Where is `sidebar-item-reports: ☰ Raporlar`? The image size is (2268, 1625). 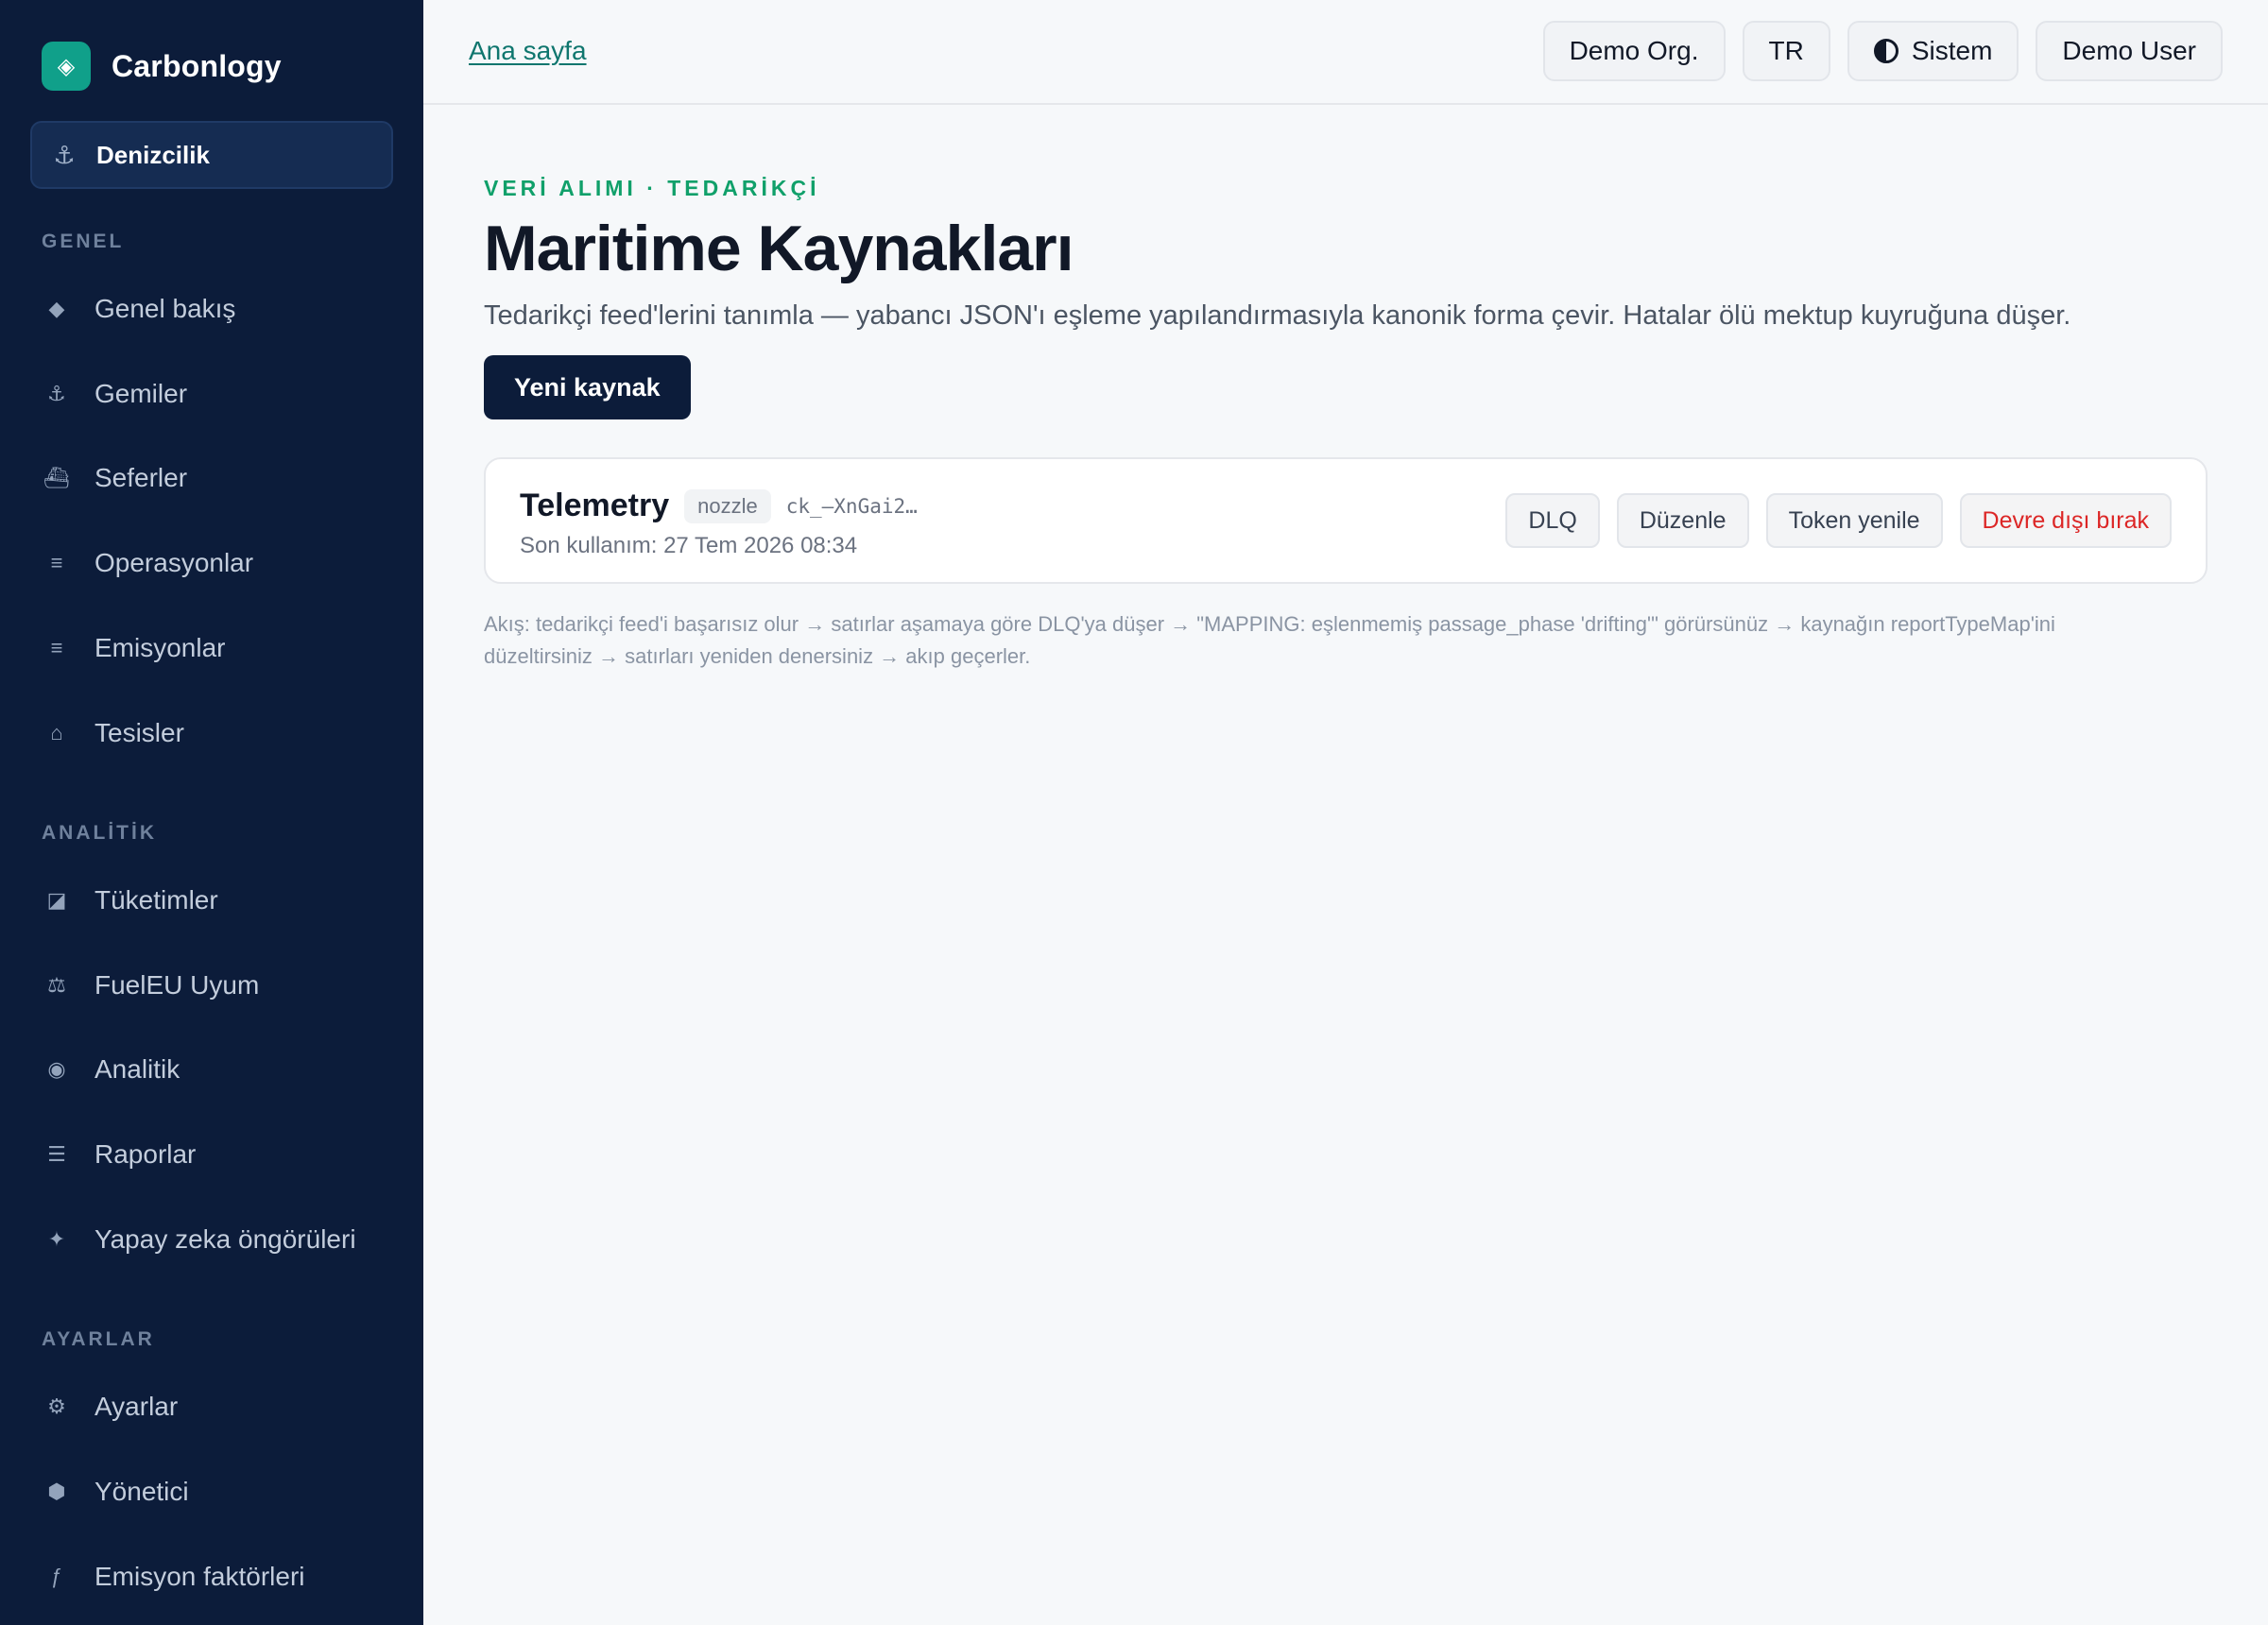 sidebar-item-reports: ☰ Raporlar is located at coordinates (211, 1155).